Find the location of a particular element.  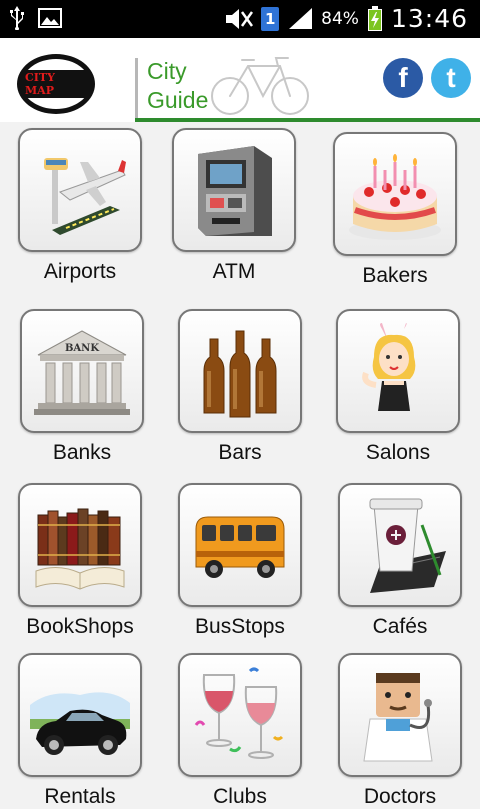

bank-icon: BANK is located at coordinates (82, 372).